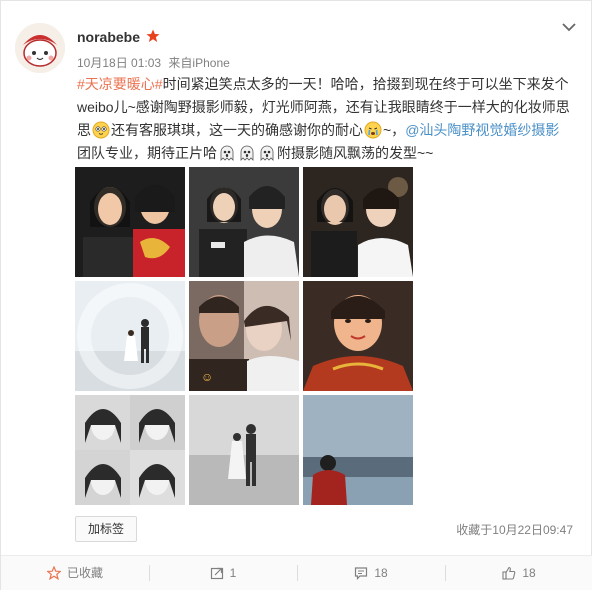  What do you see at coordinates (147, 153) in the screenshot?
I see `post-text-seg4: 团队专业，期待正片哈` at bounding box center [147, 153].